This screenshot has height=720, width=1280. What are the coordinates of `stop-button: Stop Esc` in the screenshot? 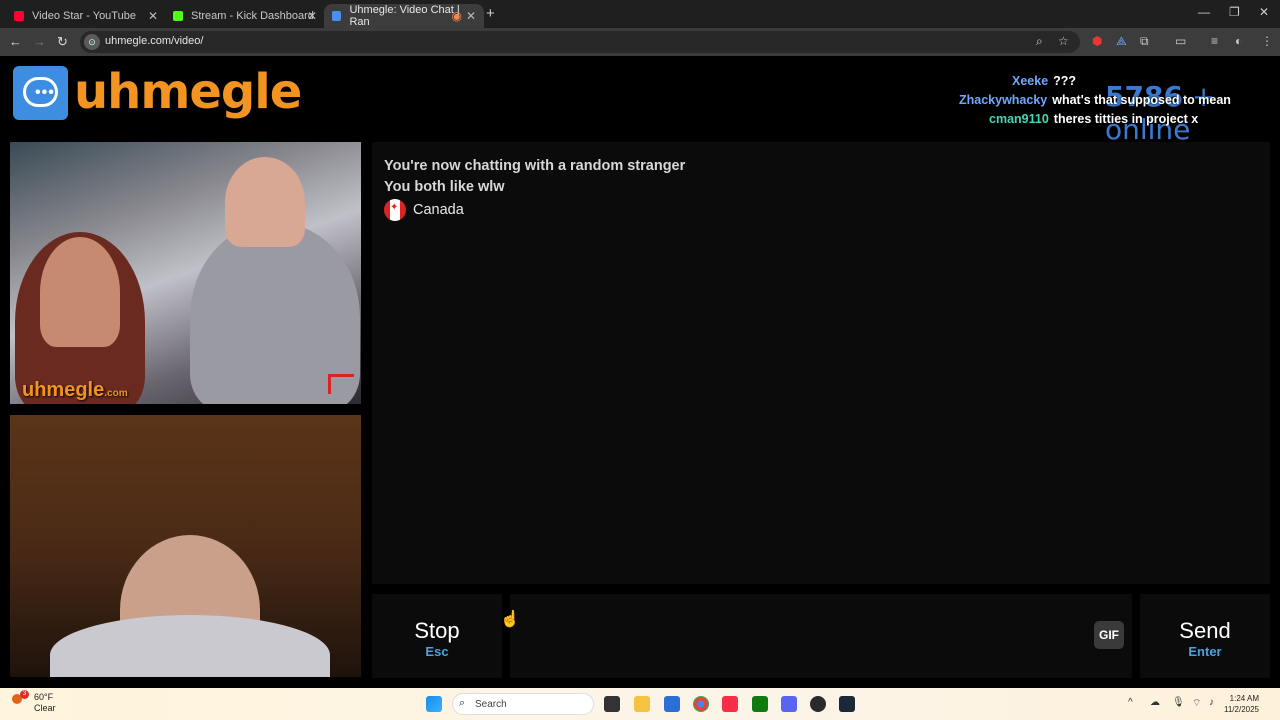 It's located at (437, 636).